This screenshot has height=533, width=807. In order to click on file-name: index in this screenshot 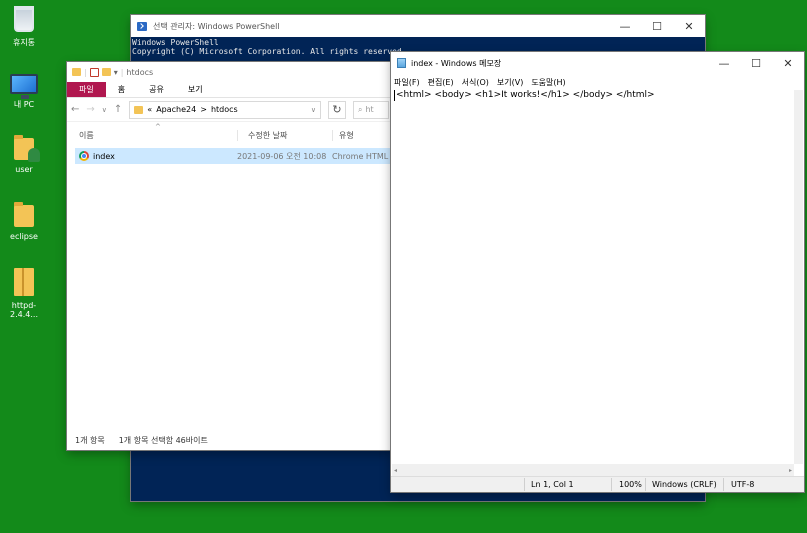, I will do `click(104, 156)`.